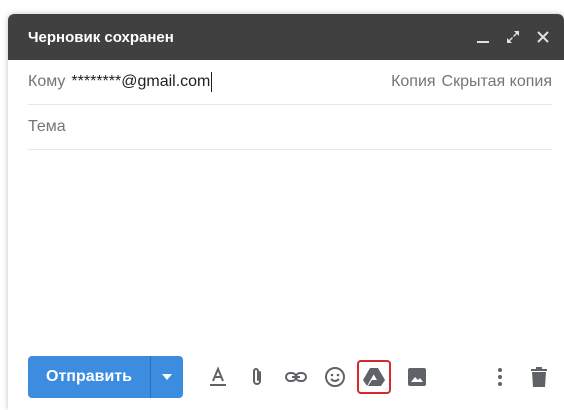 Image resolution: width=564 pixels, height=410 pixels. What do you see at coordinates (335, 377) in the screenshot?
I see `emoji-icon` at bounding box center [335, 377].